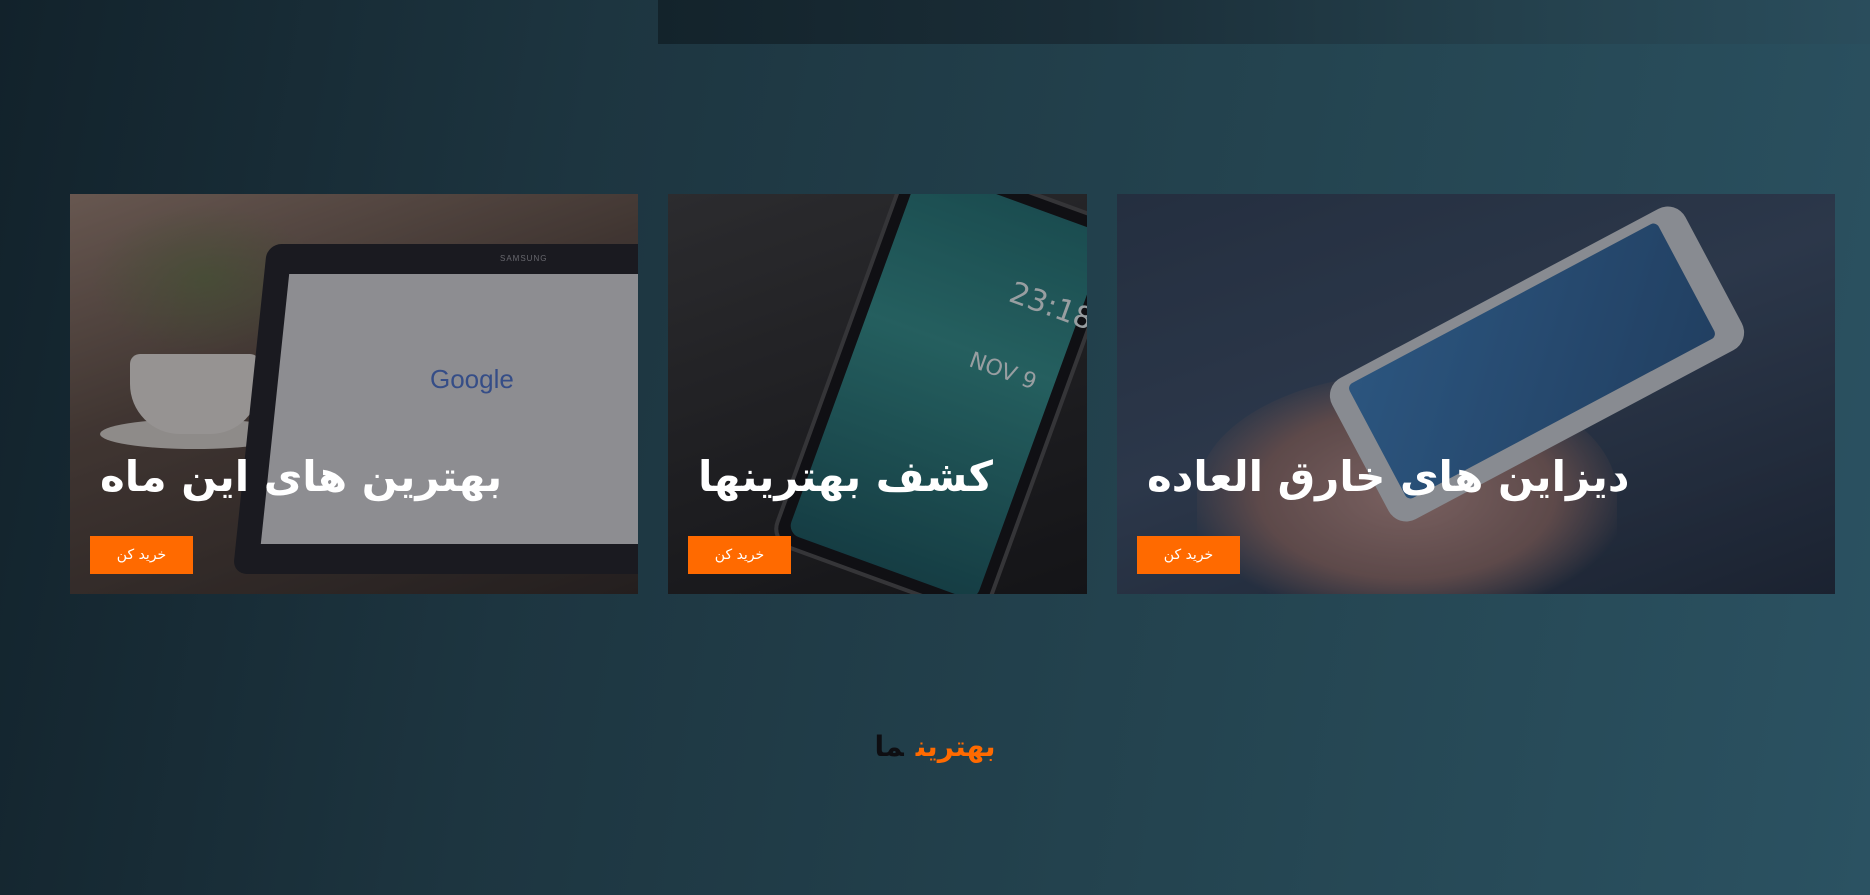 The height and width of the screenshot is (895, 1870). I want to click on top-banner-strip, so click(1264, 22).